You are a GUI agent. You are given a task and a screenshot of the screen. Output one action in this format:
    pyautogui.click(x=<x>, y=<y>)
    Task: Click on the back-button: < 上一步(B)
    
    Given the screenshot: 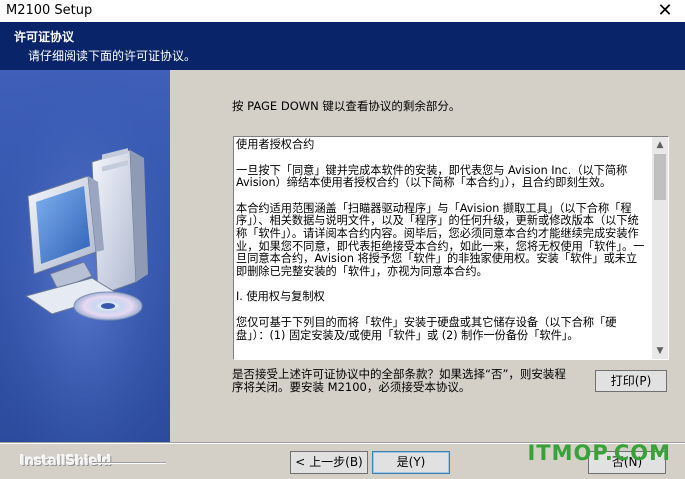 What is the action you would take?
    pyautogui.click(x=329, y=462)
    